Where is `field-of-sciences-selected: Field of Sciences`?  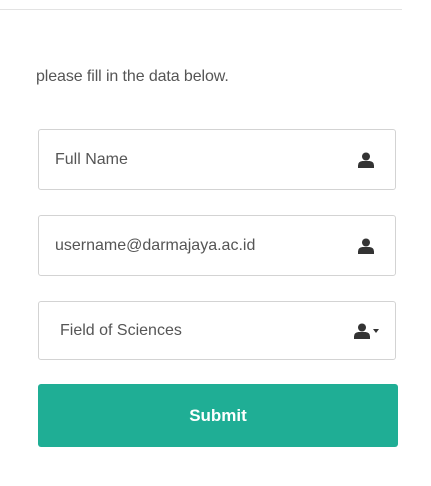
field-of-sciences-selected: Field of Sciences is located at coordinates (217, 330).